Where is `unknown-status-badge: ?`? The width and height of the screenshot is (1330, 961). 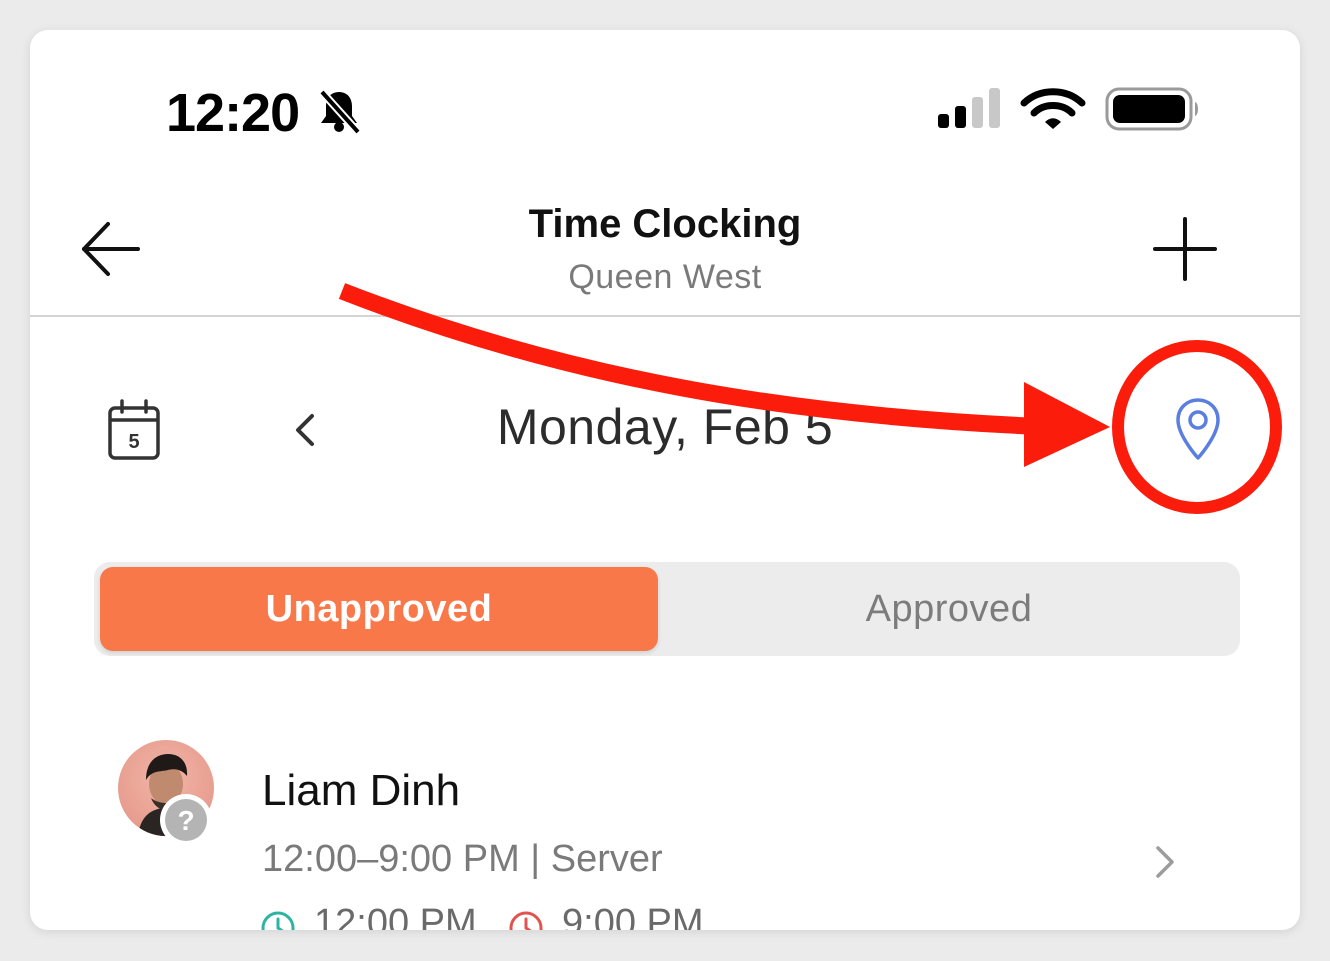
unknown-status-badge: ? is located at coordinates (186, 820).